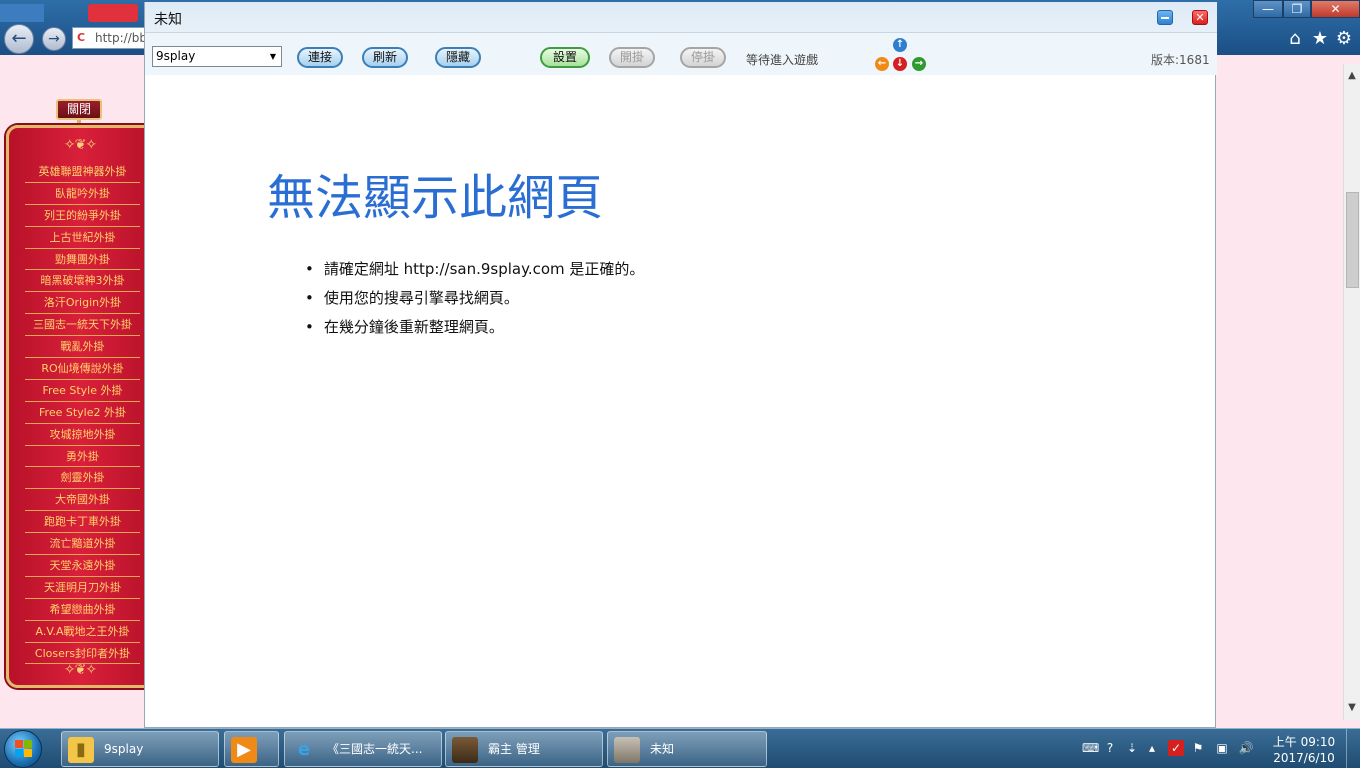  I want to click on list-item: 請確定網址 http://san.9splay.com 是正確的。, so click(475, 271).